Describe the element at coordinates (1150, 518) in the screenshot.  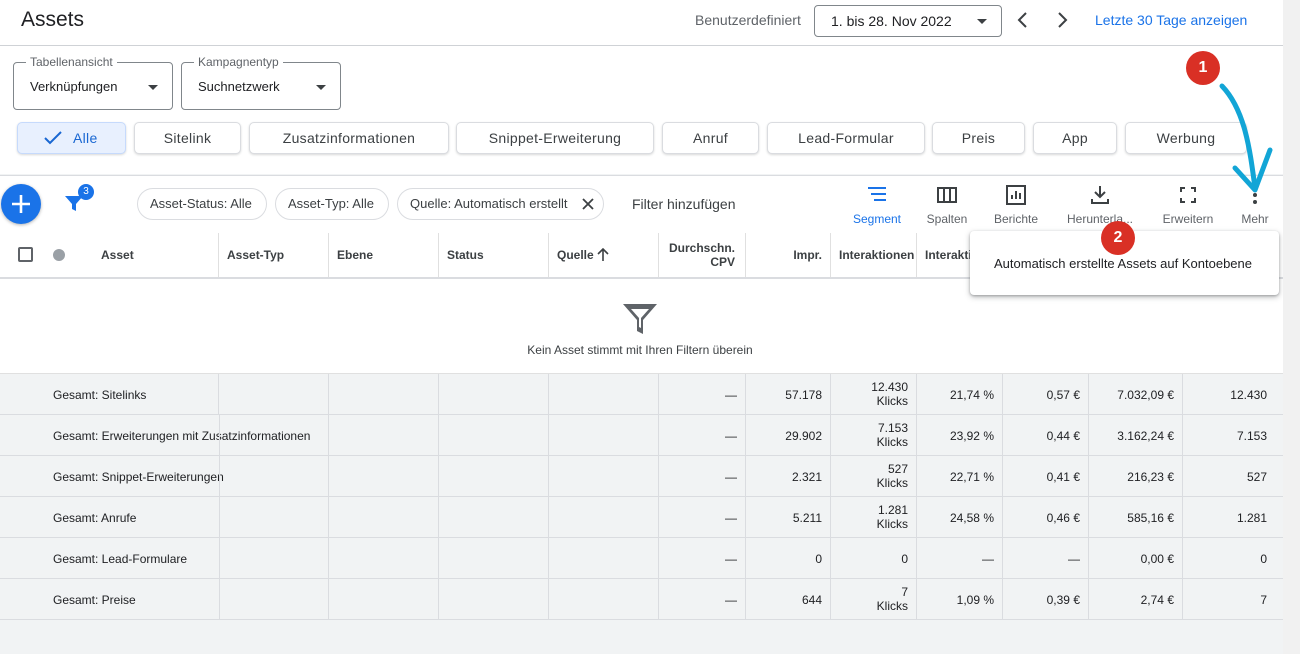
I see `cell-cost: 585,16 €` at that location.